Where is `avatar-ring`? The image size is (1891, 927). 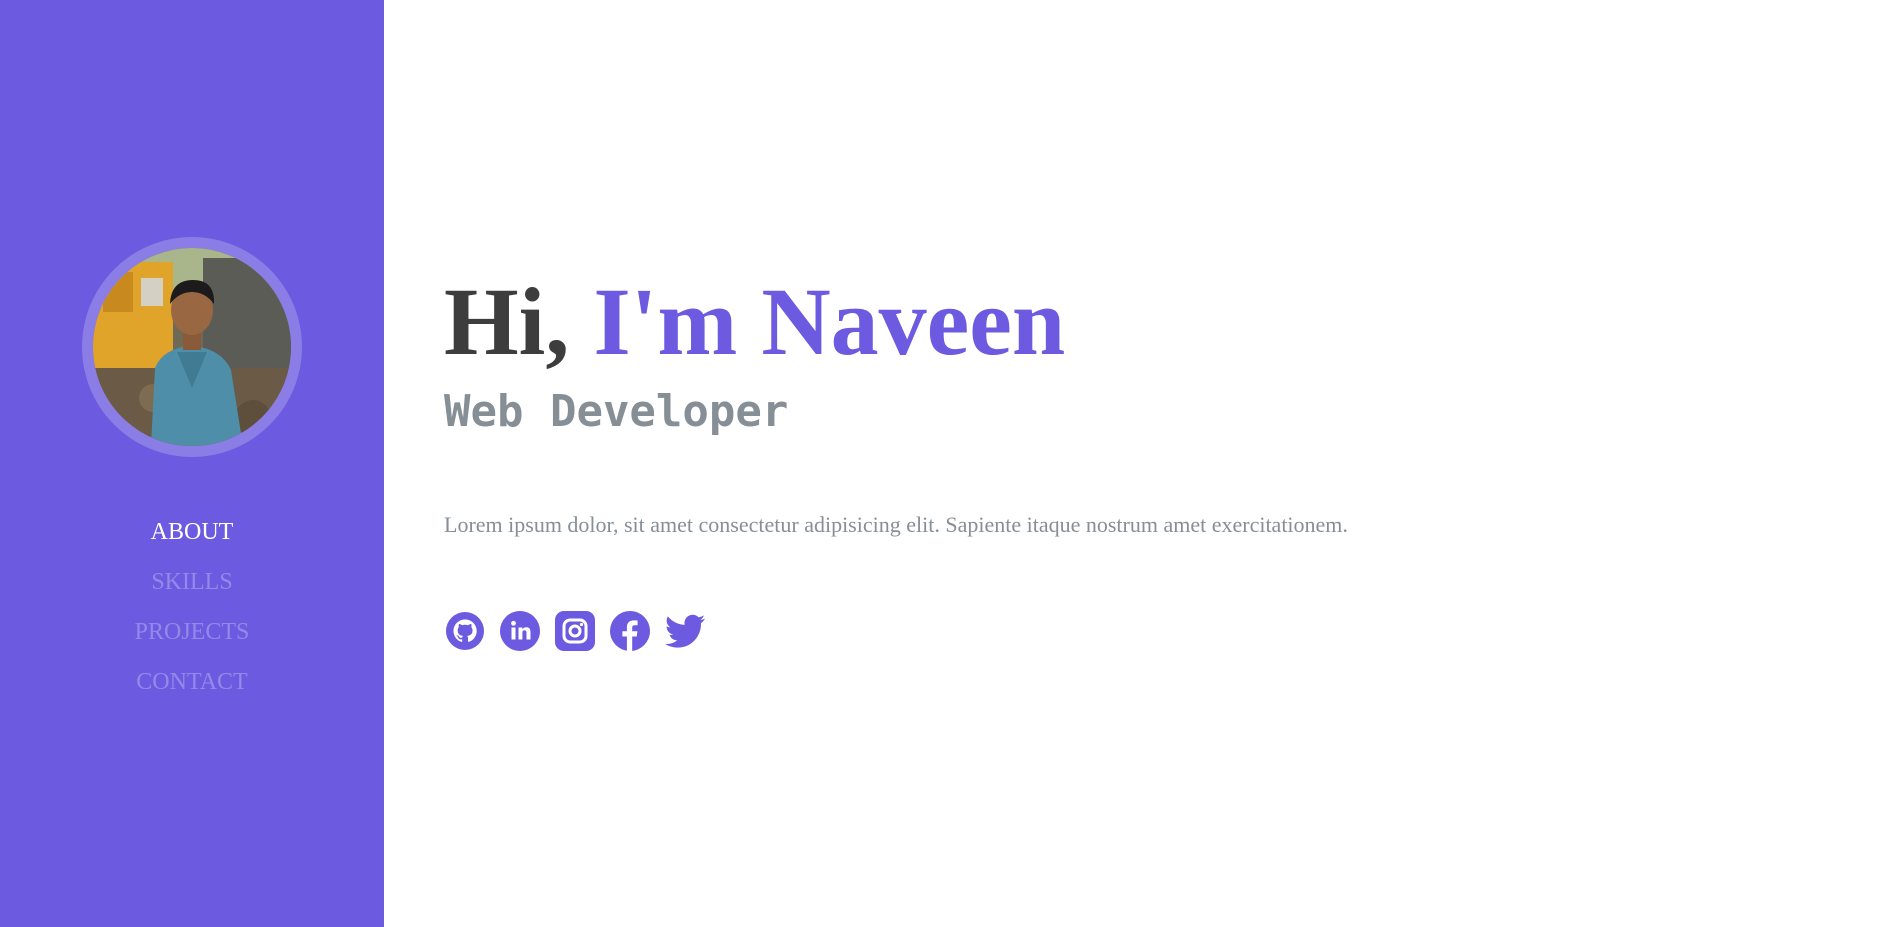
avatar-ring is located at coordinates (192, 347).